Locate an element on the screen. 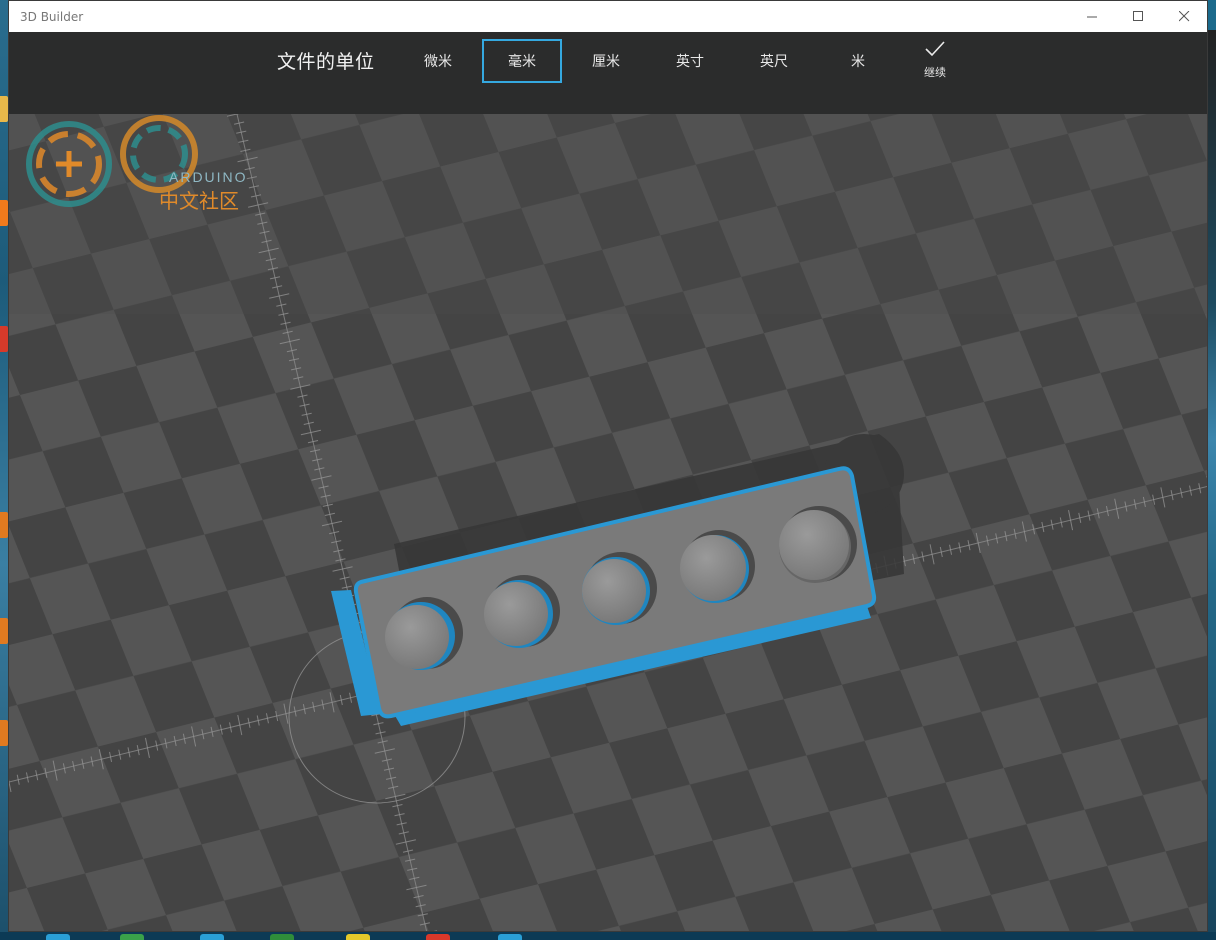 The image size is (1216, 940). unit-option-foot: 英尺 is located at coordinates (774, 61).